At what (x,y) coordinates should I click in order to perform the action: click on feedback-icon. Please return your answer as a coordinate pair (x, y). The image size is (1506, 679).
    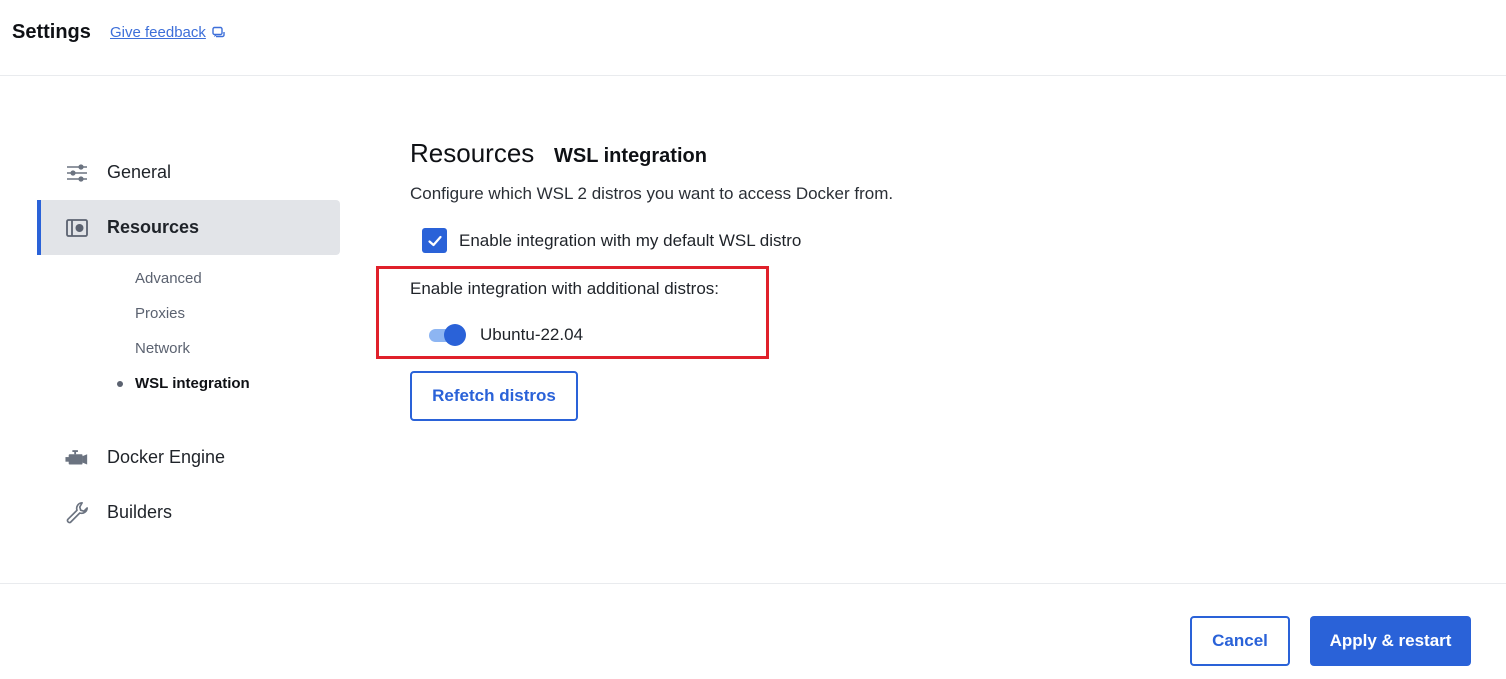
    Looking at the image, I should click on (218, 31).